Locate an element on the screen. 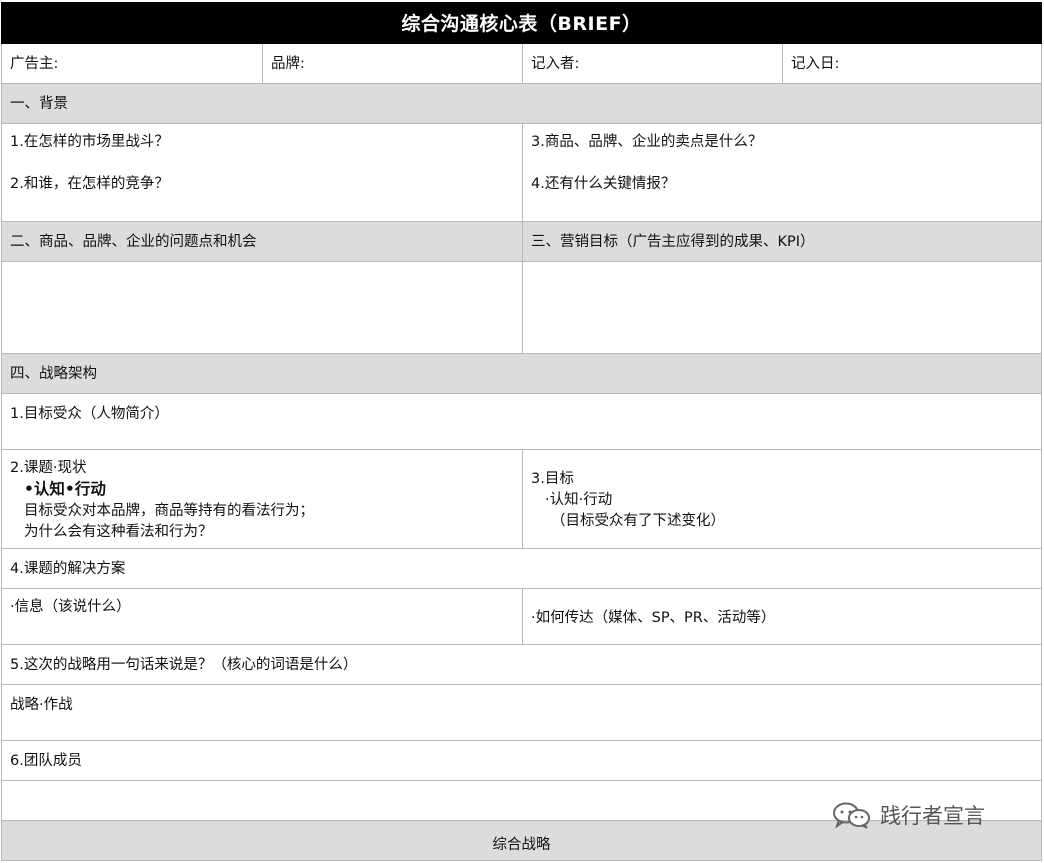  issue-title: 2.课题·现状 is located at coordinates (48, 468).